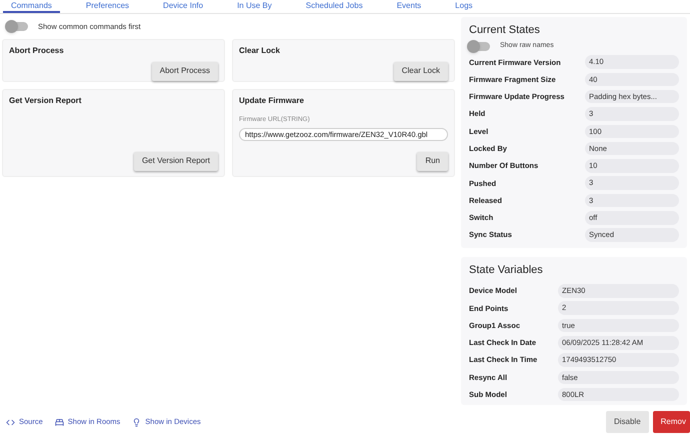  What do you see at coordinates (671, 422) in the screenshot?
I see `footer-button: Remov` at bounding box center [671, 422].